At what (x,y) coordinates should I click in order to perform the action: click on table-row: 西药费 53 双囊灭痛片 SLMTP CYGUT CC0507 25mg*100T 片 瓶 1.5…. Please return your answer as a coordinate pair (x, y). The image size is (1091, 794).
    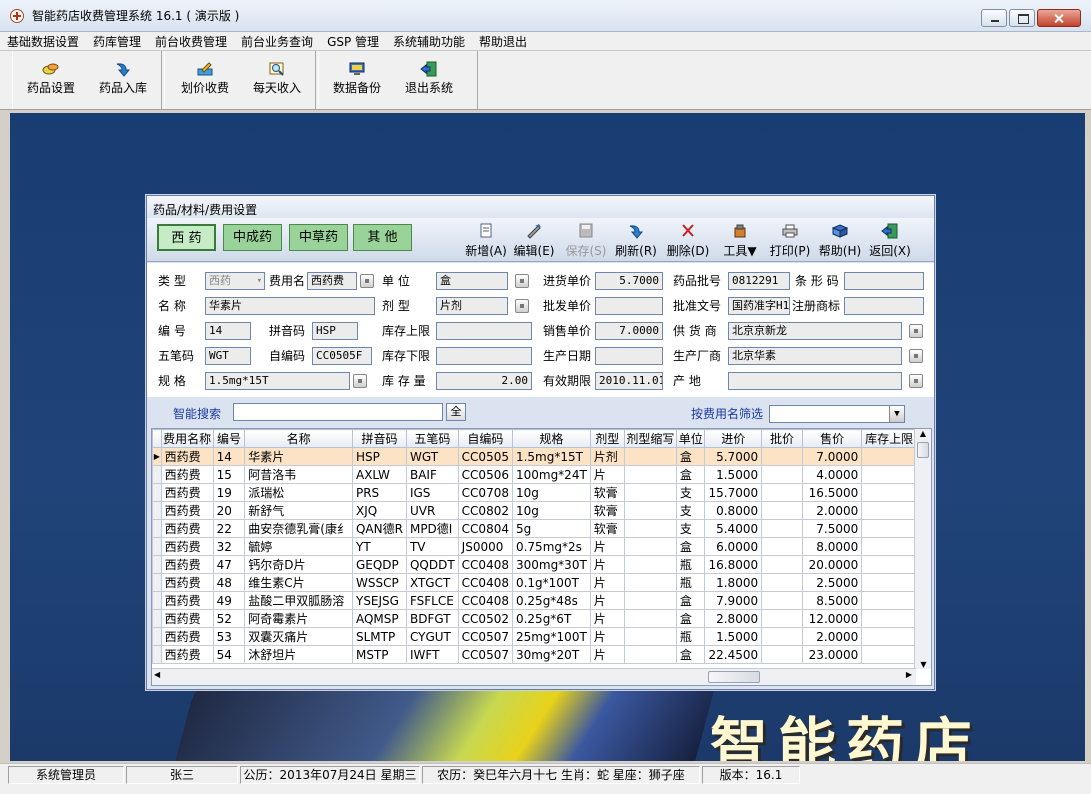
    Looking at the image, I should click on (541, 636).